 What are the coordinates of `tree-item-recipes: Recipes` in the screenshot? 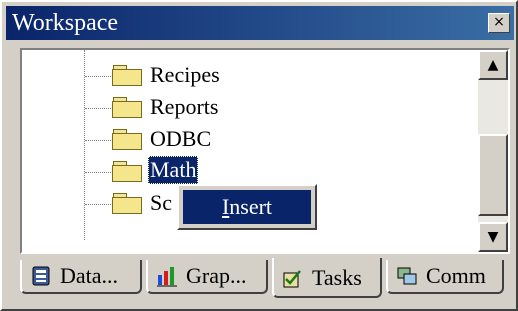 It's located at (185, 75).